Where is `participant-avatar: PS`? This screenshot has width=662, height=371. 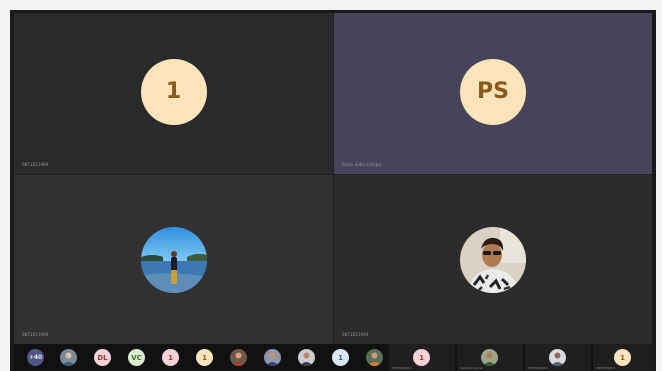 participant-avatar: PS is located at coordinates (493, 91).